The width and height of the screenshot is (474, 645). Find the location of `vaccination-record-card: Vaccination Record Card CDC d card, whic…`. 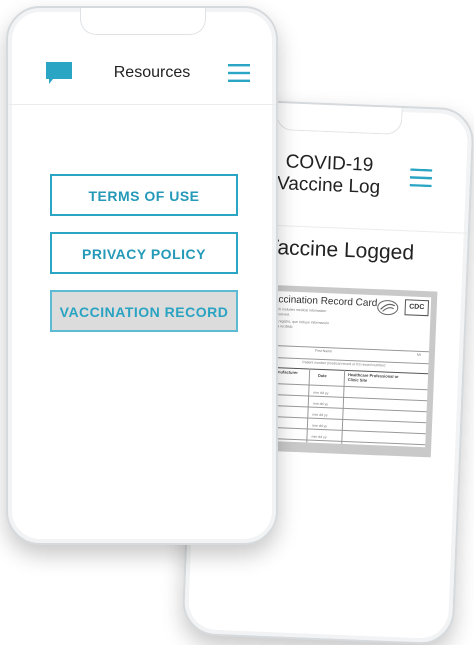

vaccination-record-card: Vaccination Record Card CDC d card, whic… is located at coordinates (342, 369).